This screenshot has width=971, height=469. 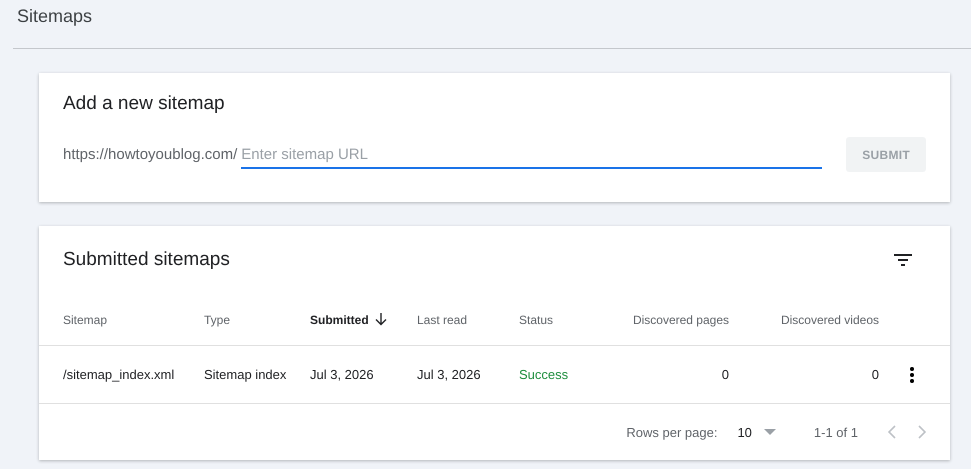 What do you see at coordinates (903, 260) in the screenshot?
I see `filter-icon` at bounding box center [903, 260].